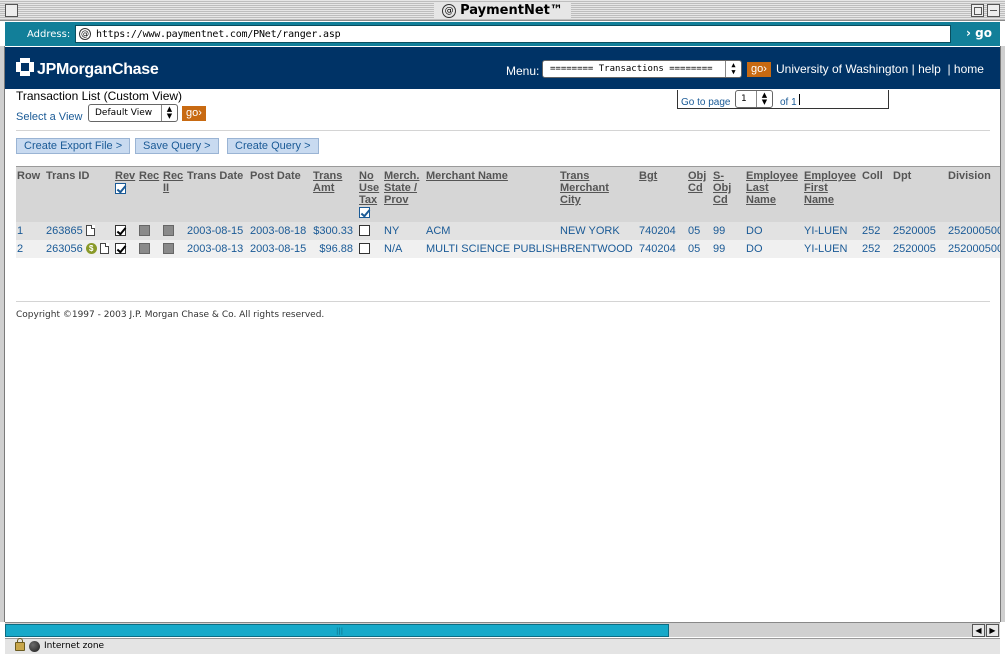 This screenshot has height=656, width=1005. I want to click on col-s-obj-cd: S- Obj Cd, so click(728, 194).